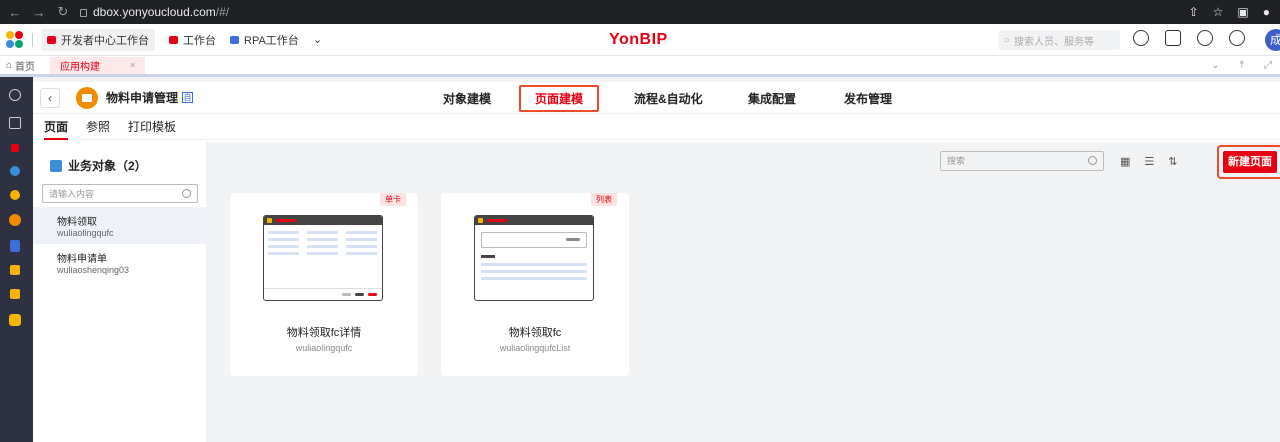  I want to click on profile-icon: ●, so click(1266, 12).